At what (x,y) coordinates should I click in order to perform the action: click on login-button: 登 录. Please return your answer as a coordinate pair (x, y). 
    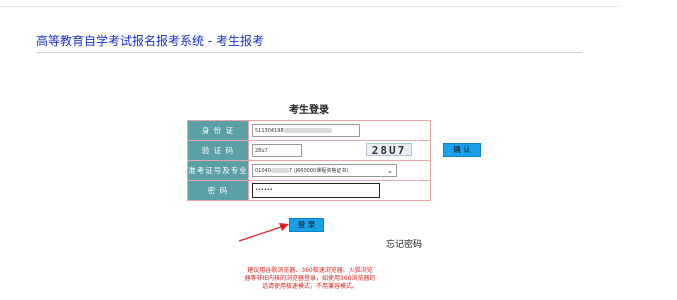
    Looking at the image, I should click on (306, 225).